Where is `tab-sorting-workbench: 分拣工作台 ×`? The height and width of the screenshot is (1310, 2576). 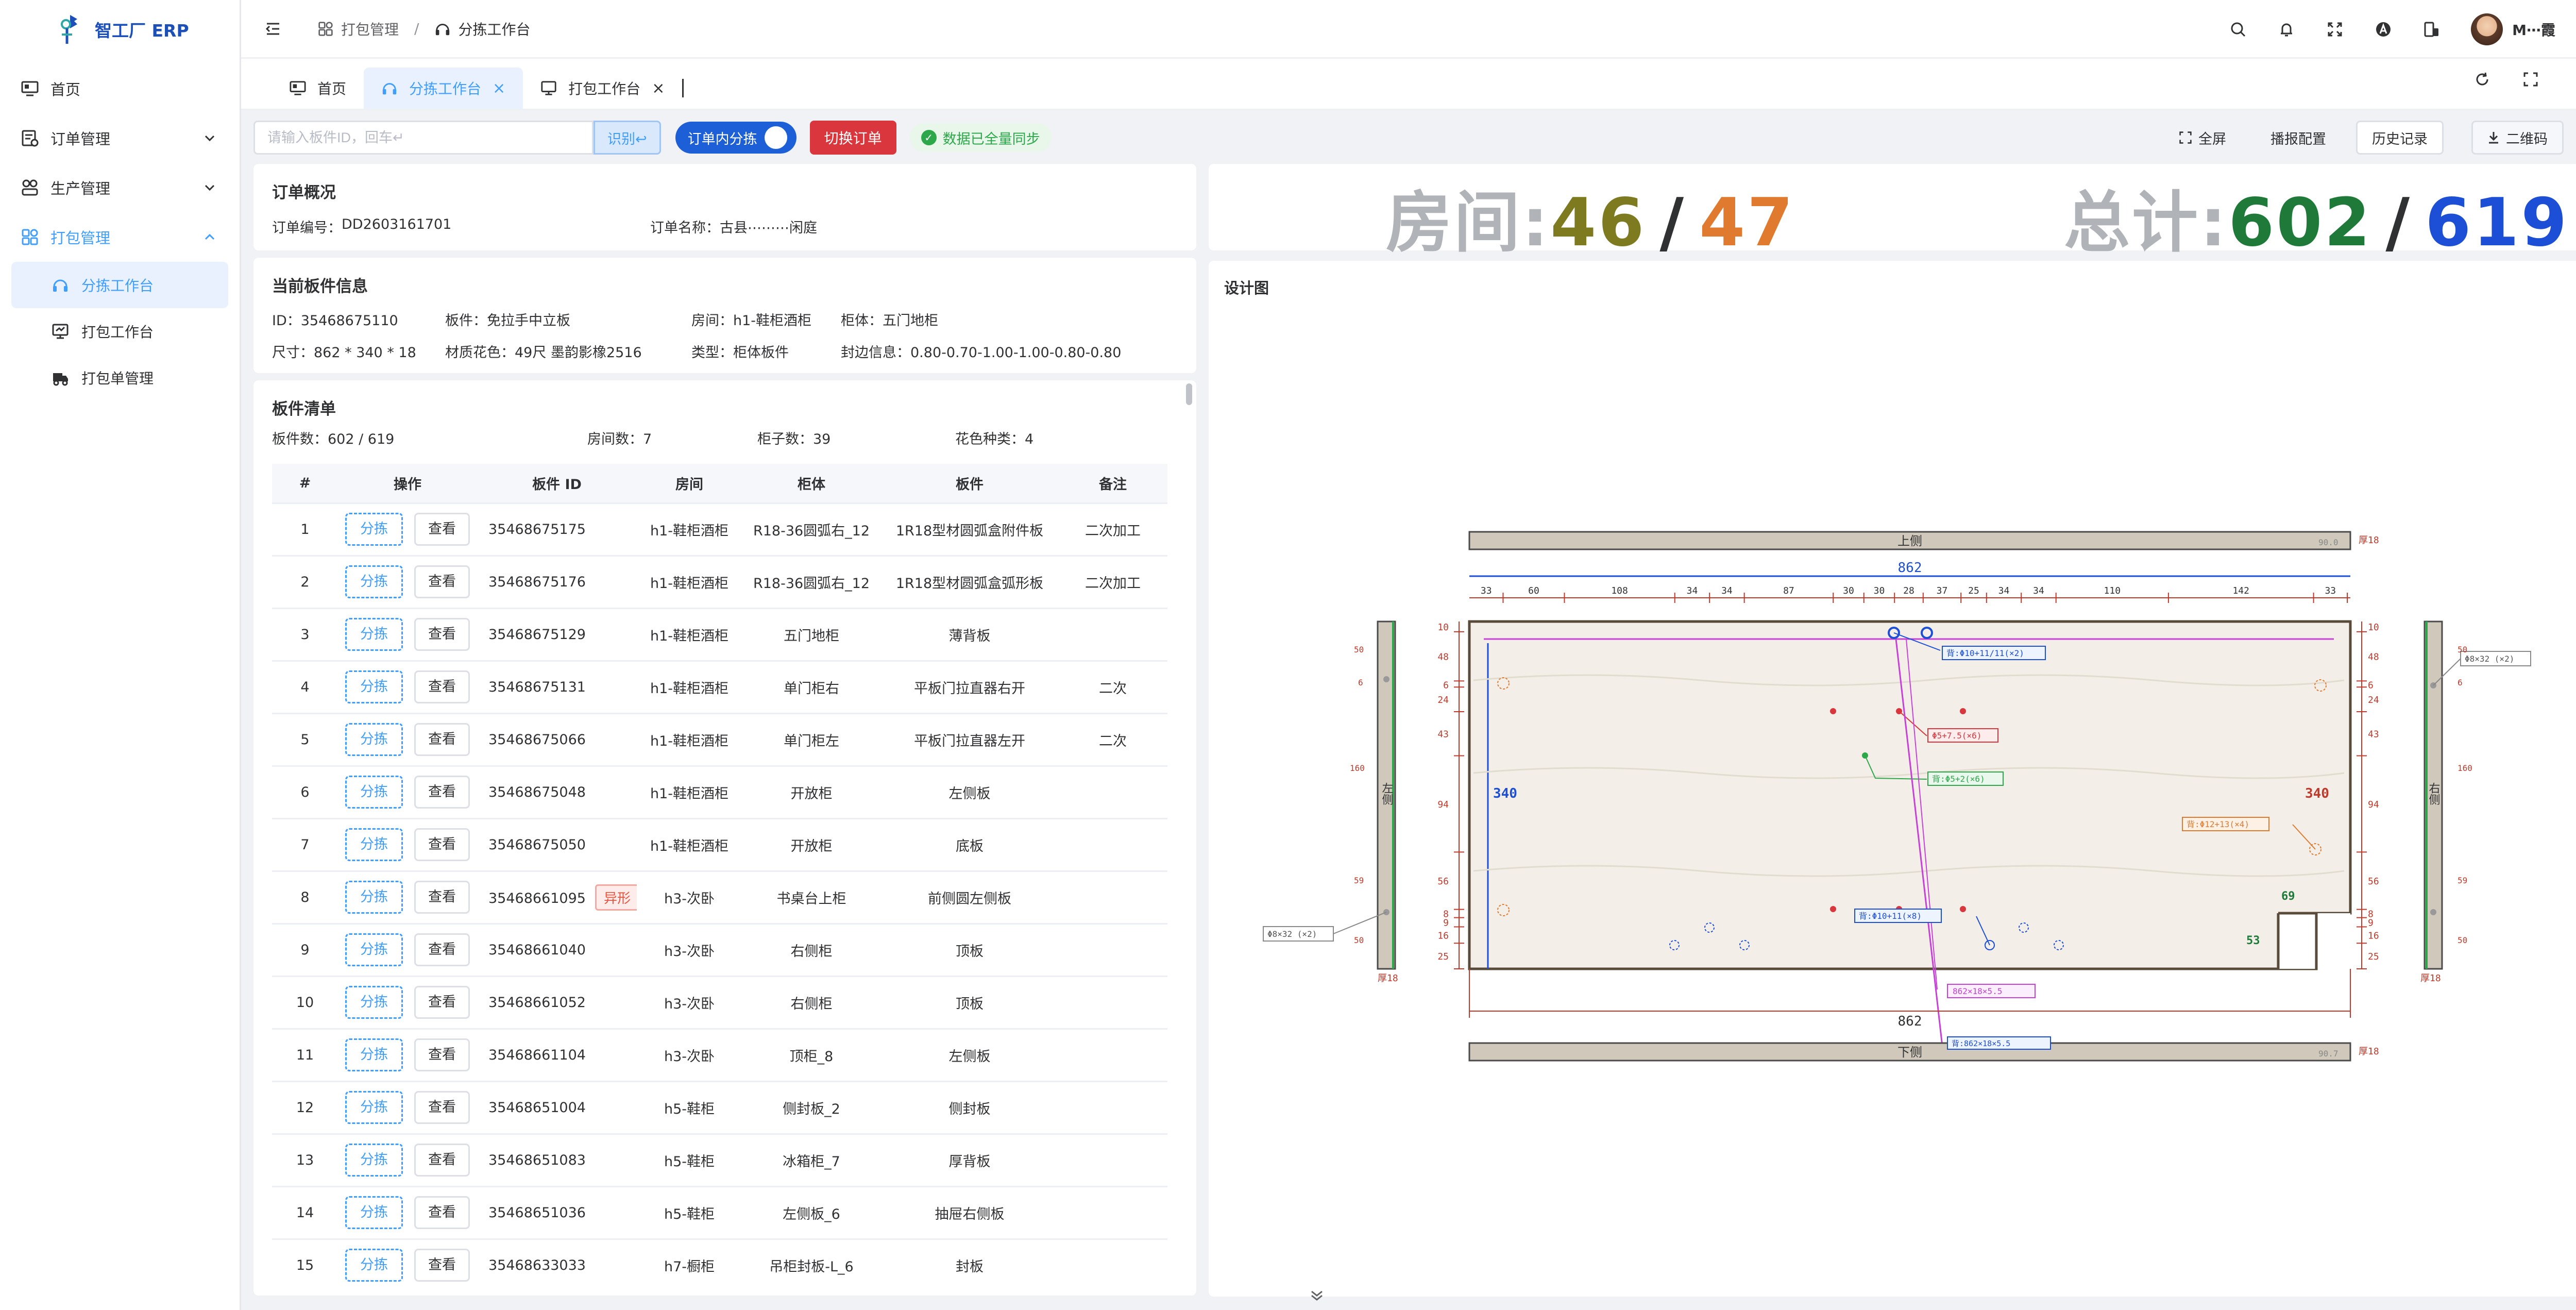
tab-sorting-workbench: 分拣工作台 × is located at coordinates (443, 88).